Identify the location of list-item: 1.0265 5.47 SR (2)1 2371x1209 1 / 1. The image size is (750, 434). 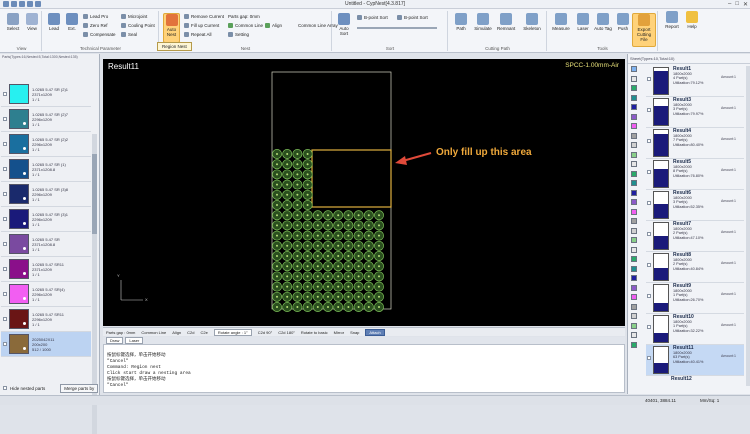
(46, 94).